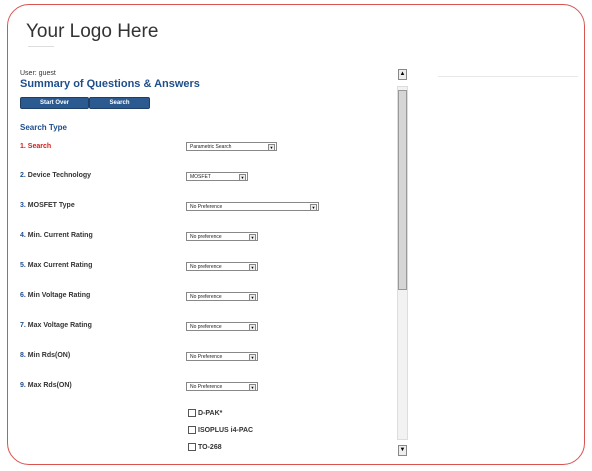  I want to click on logo-text: Your Logo Here, so click(92, 31).